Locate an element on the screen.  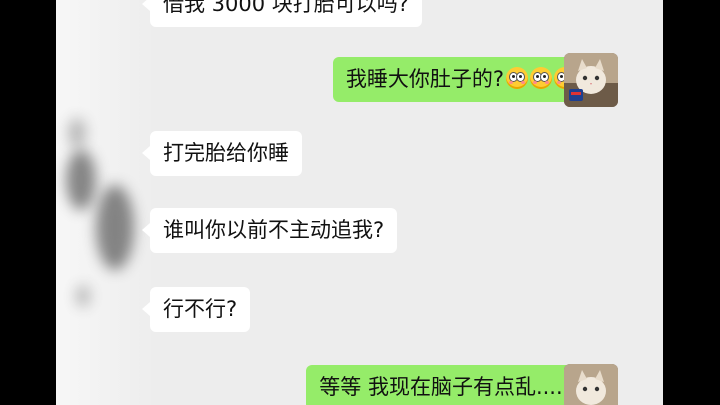
message-bubble-outgoing: 我睡大你肚子的? is located at coordinates (465, 79).